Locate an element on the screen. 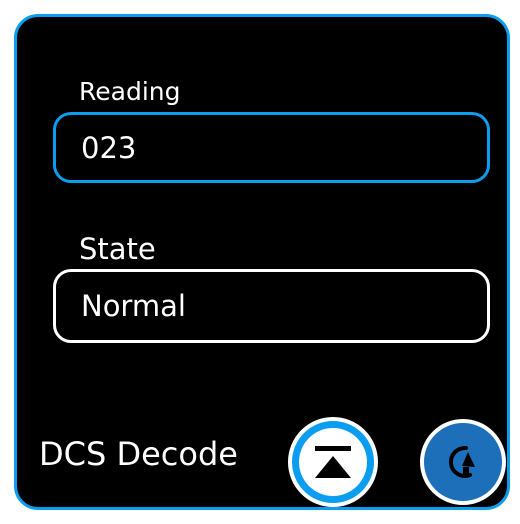 This screenshot has height=524, width=520. reading-label: Reading is located at coordinates (130, 91).